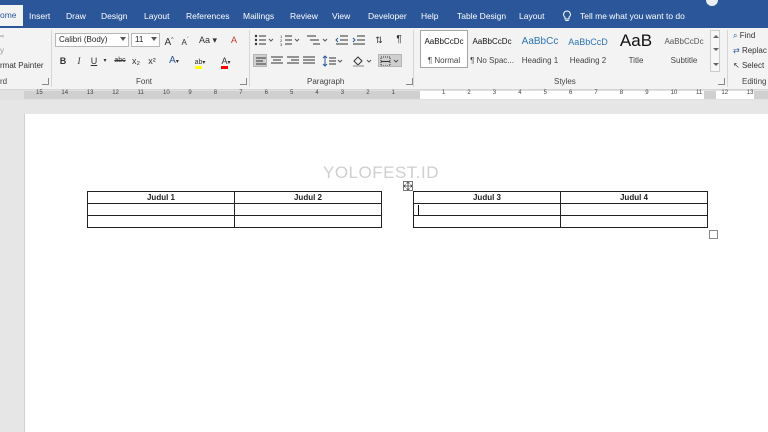  What do you see at coordinates (45, 81) in the screenshot?
I see `clipboard-launcher-icon` at bounding box center [45, 81].